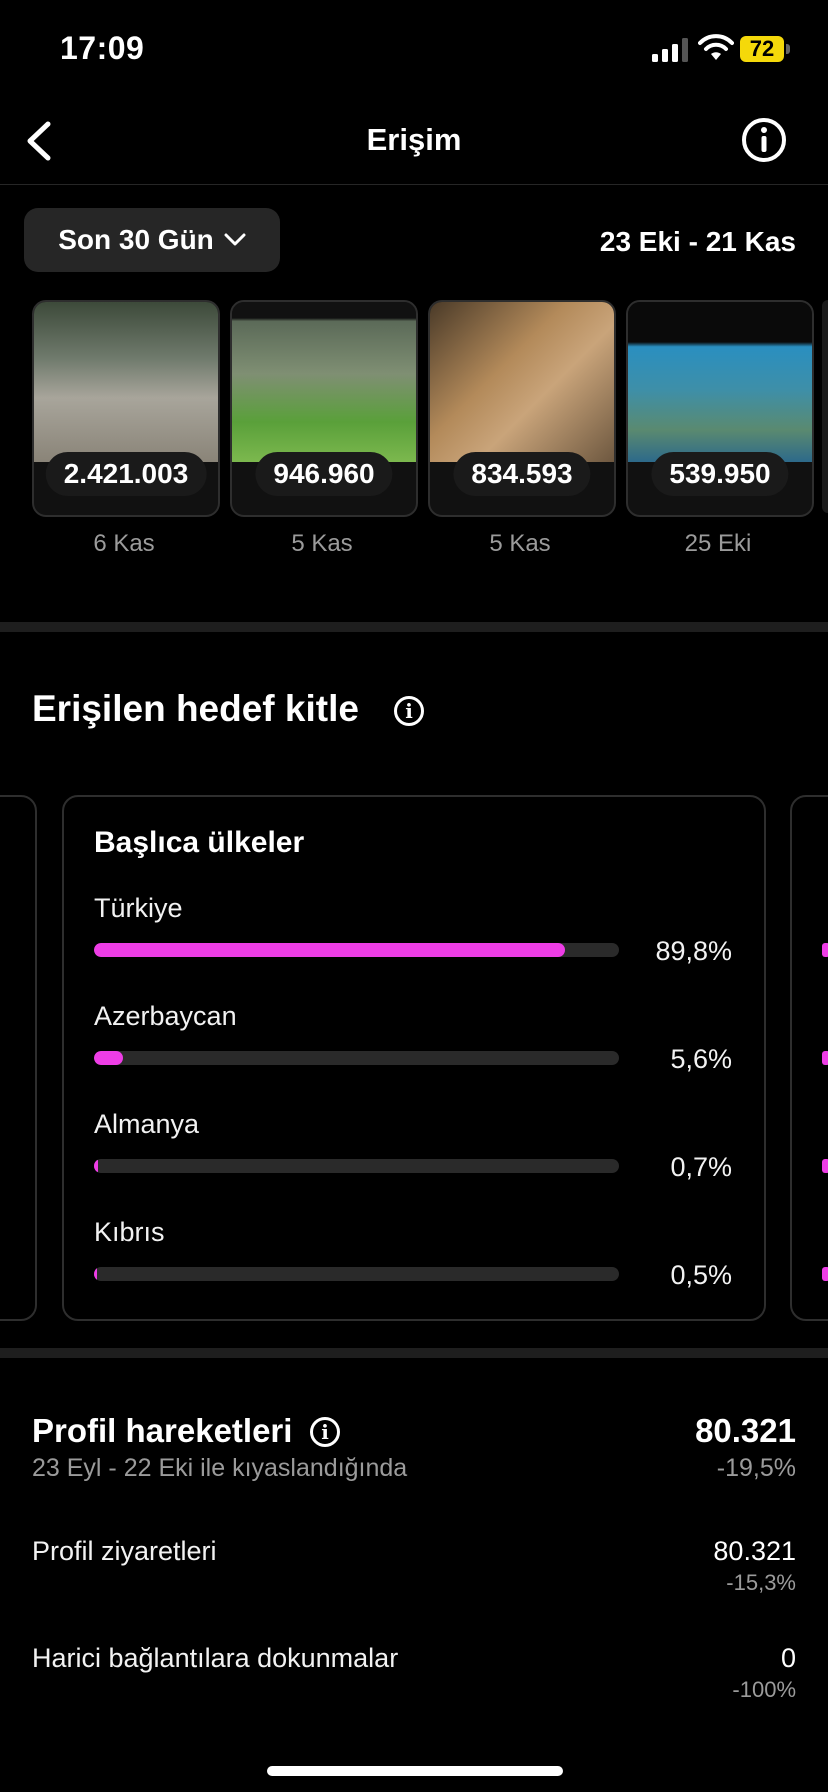  Describe the element at coordinates (720, 382) in the screenshot. I see `sea-video-thumbnail` at that location.